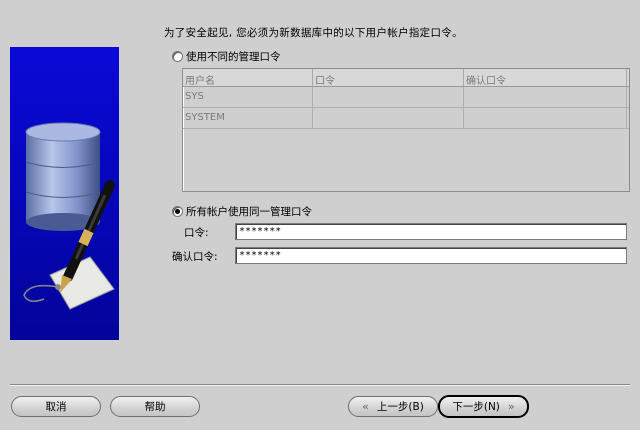  I want to click on confirm-password-label: 确认口令:, so click(195, 257).